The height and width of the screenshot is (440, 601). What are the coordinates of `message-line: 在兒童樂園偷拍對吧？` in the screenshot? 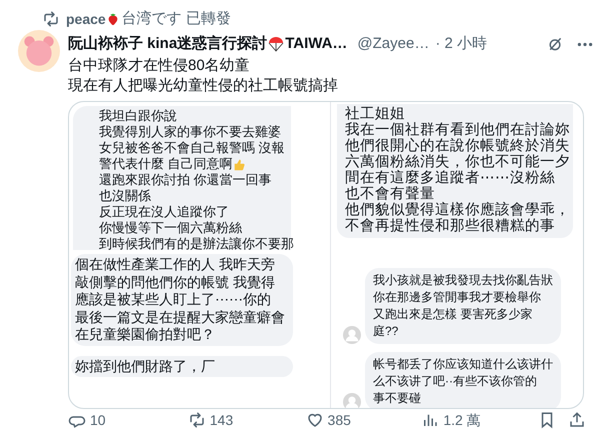 It's located at (145, 335).